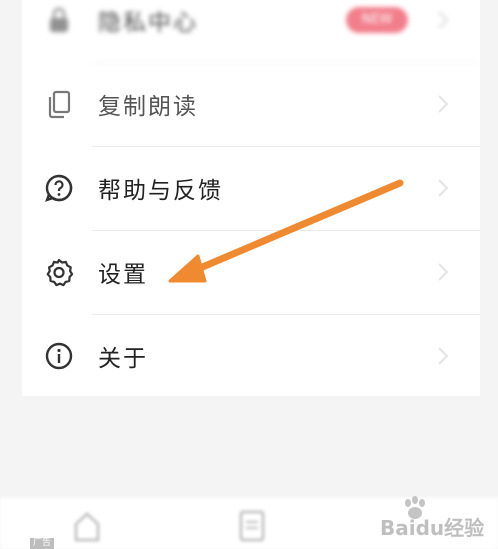  I want to click on ad-tag: 广告, so click(42, 543).